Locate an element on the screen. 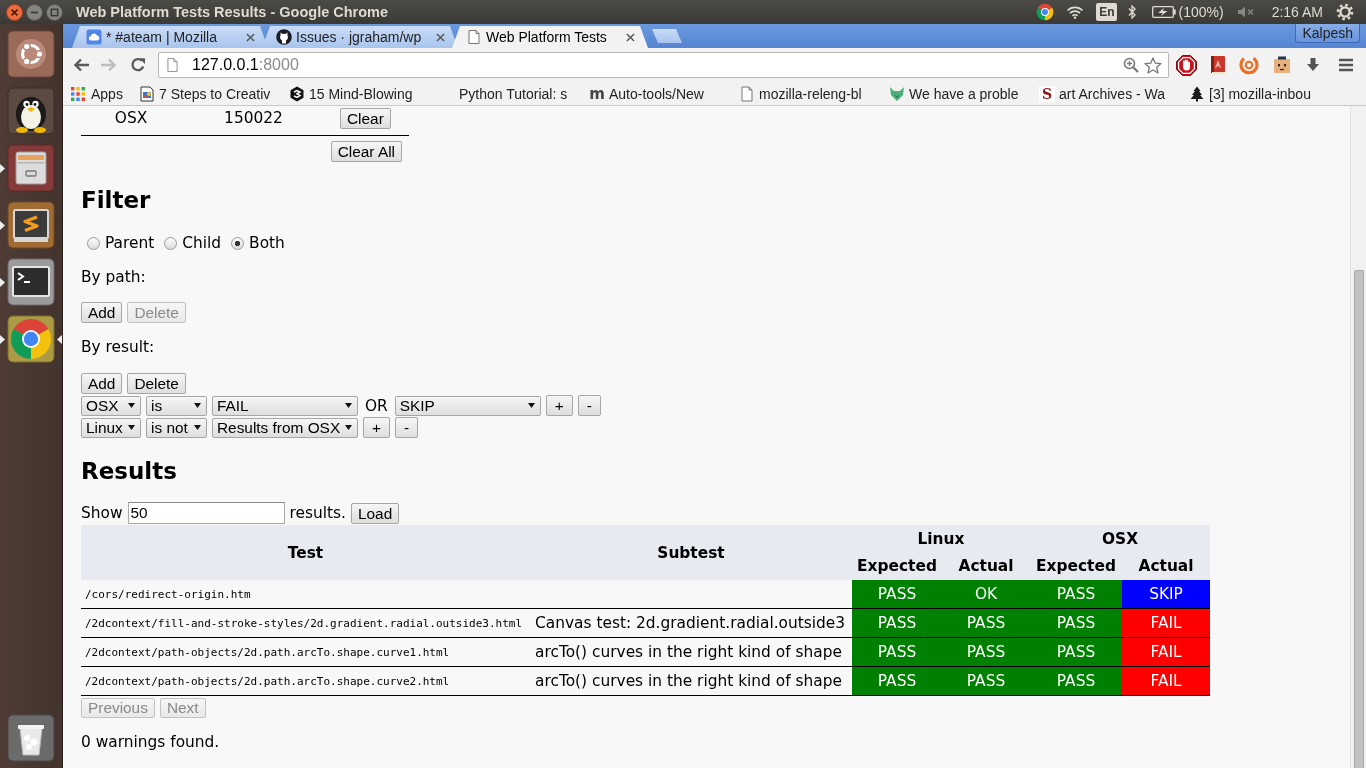  page-icon is located at coordinates (474, 37).